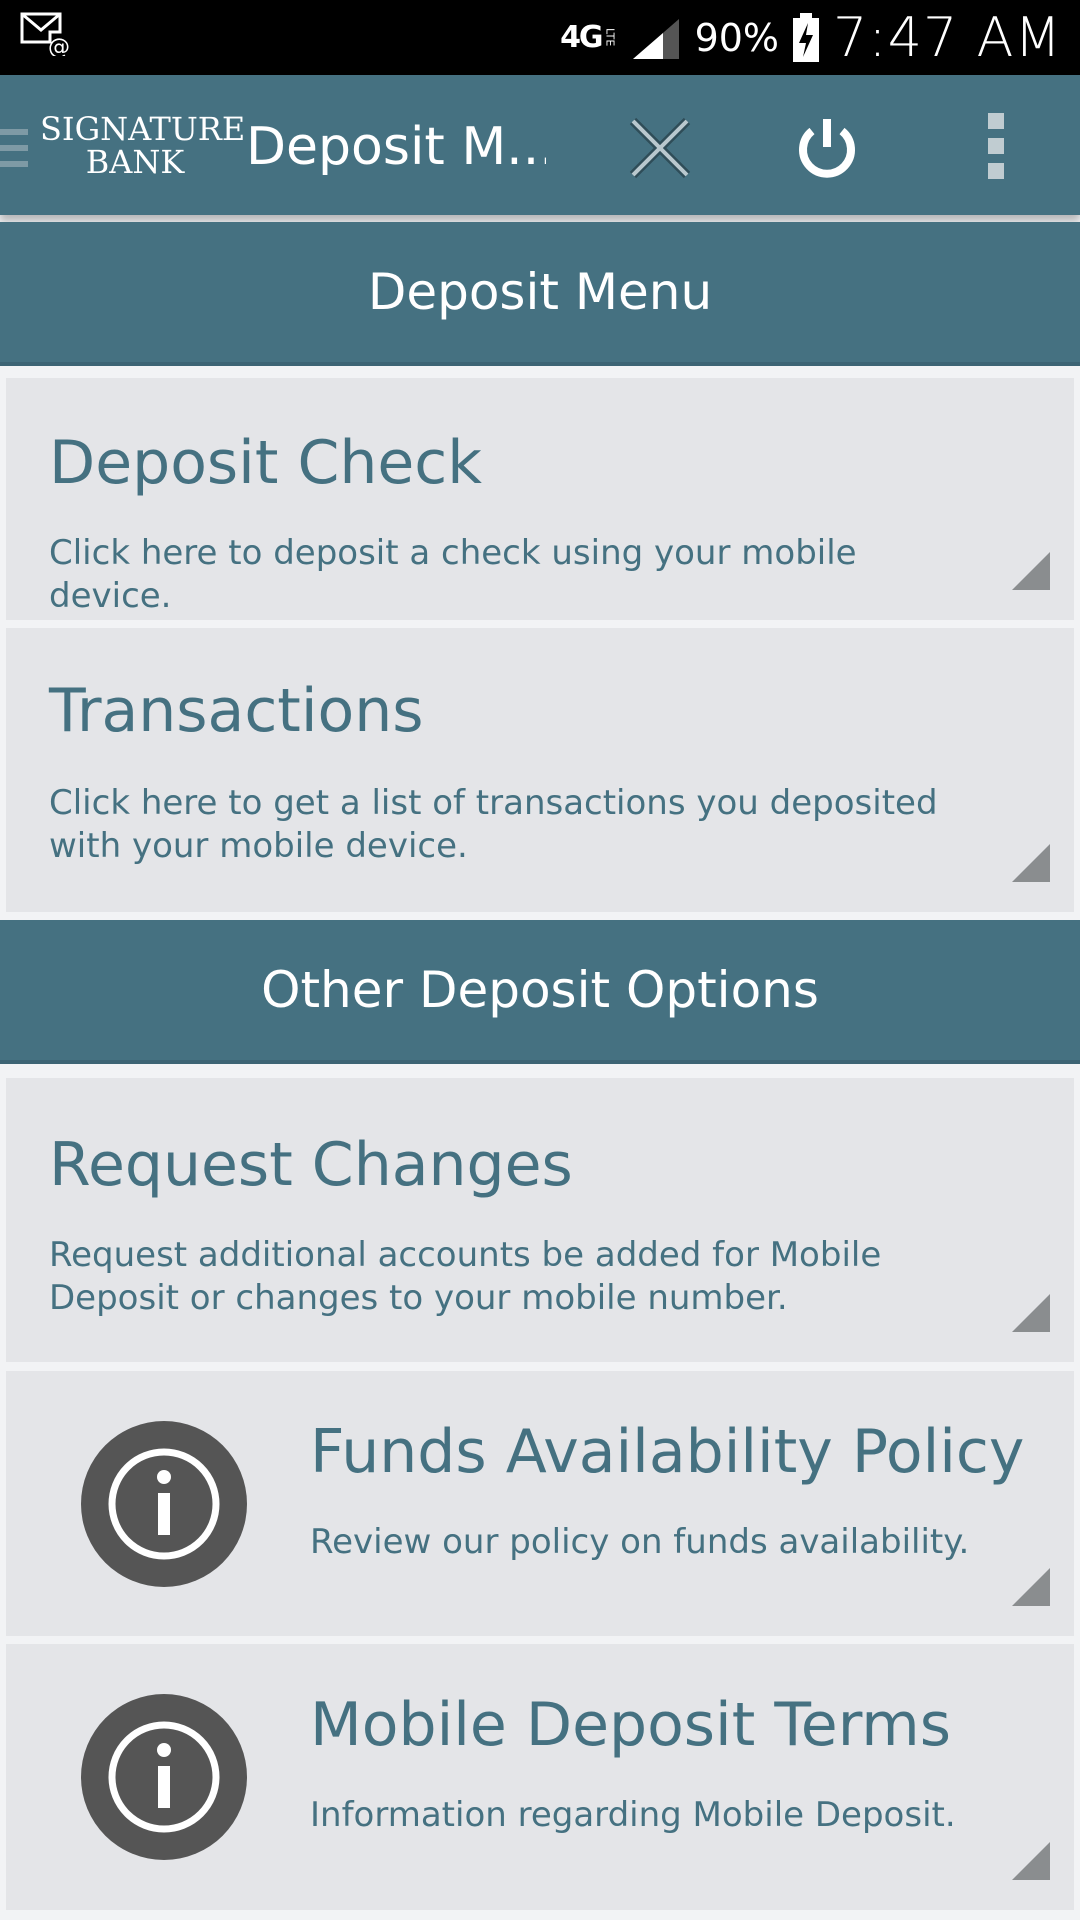 The image size is (1080, 1920). What do you see at coordinates (540, 292) in the screenshot?
I see `section-header-deposit-menu: Deposit Menu` at bounding box center [540, 292].